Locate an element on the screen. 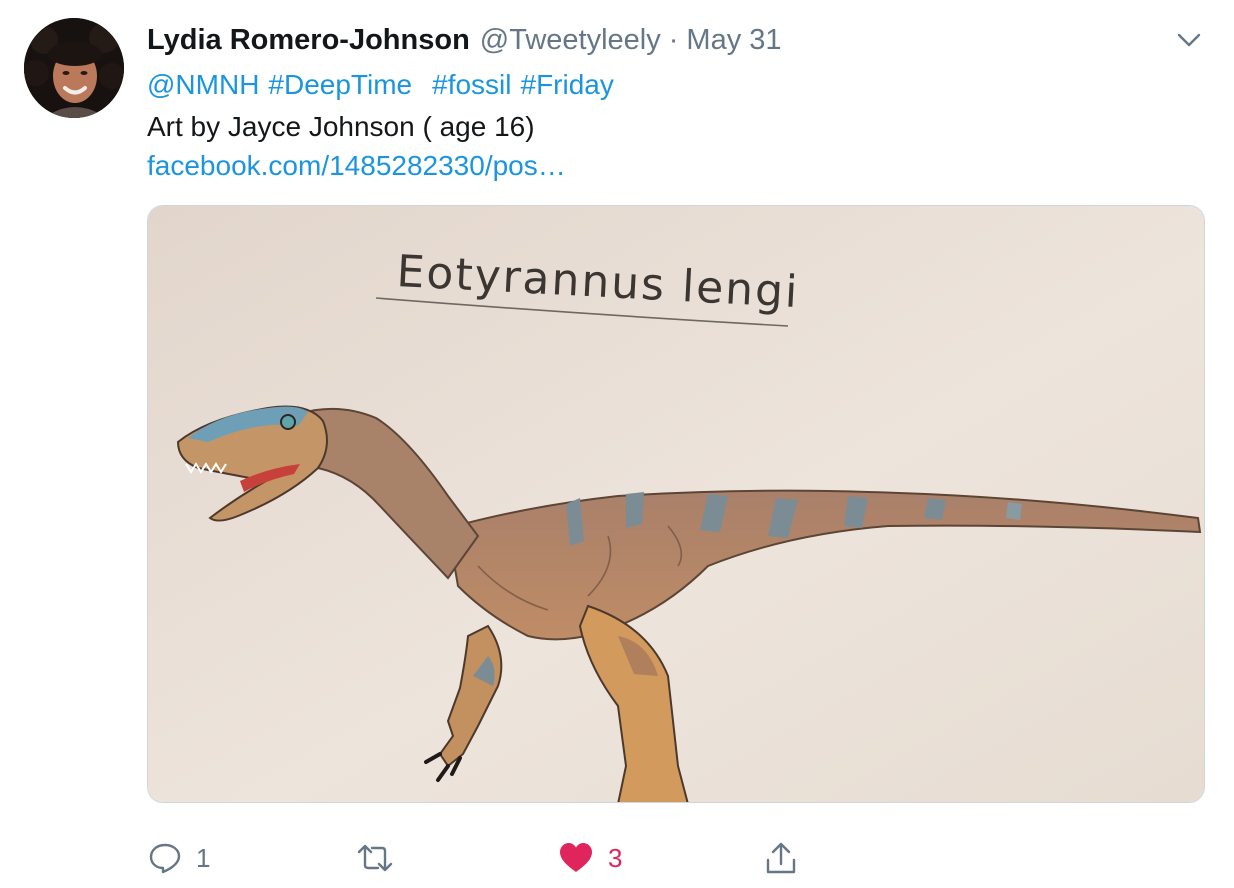  author-name: Lydia Romero-Johnson is located at coordinates (308, 40).